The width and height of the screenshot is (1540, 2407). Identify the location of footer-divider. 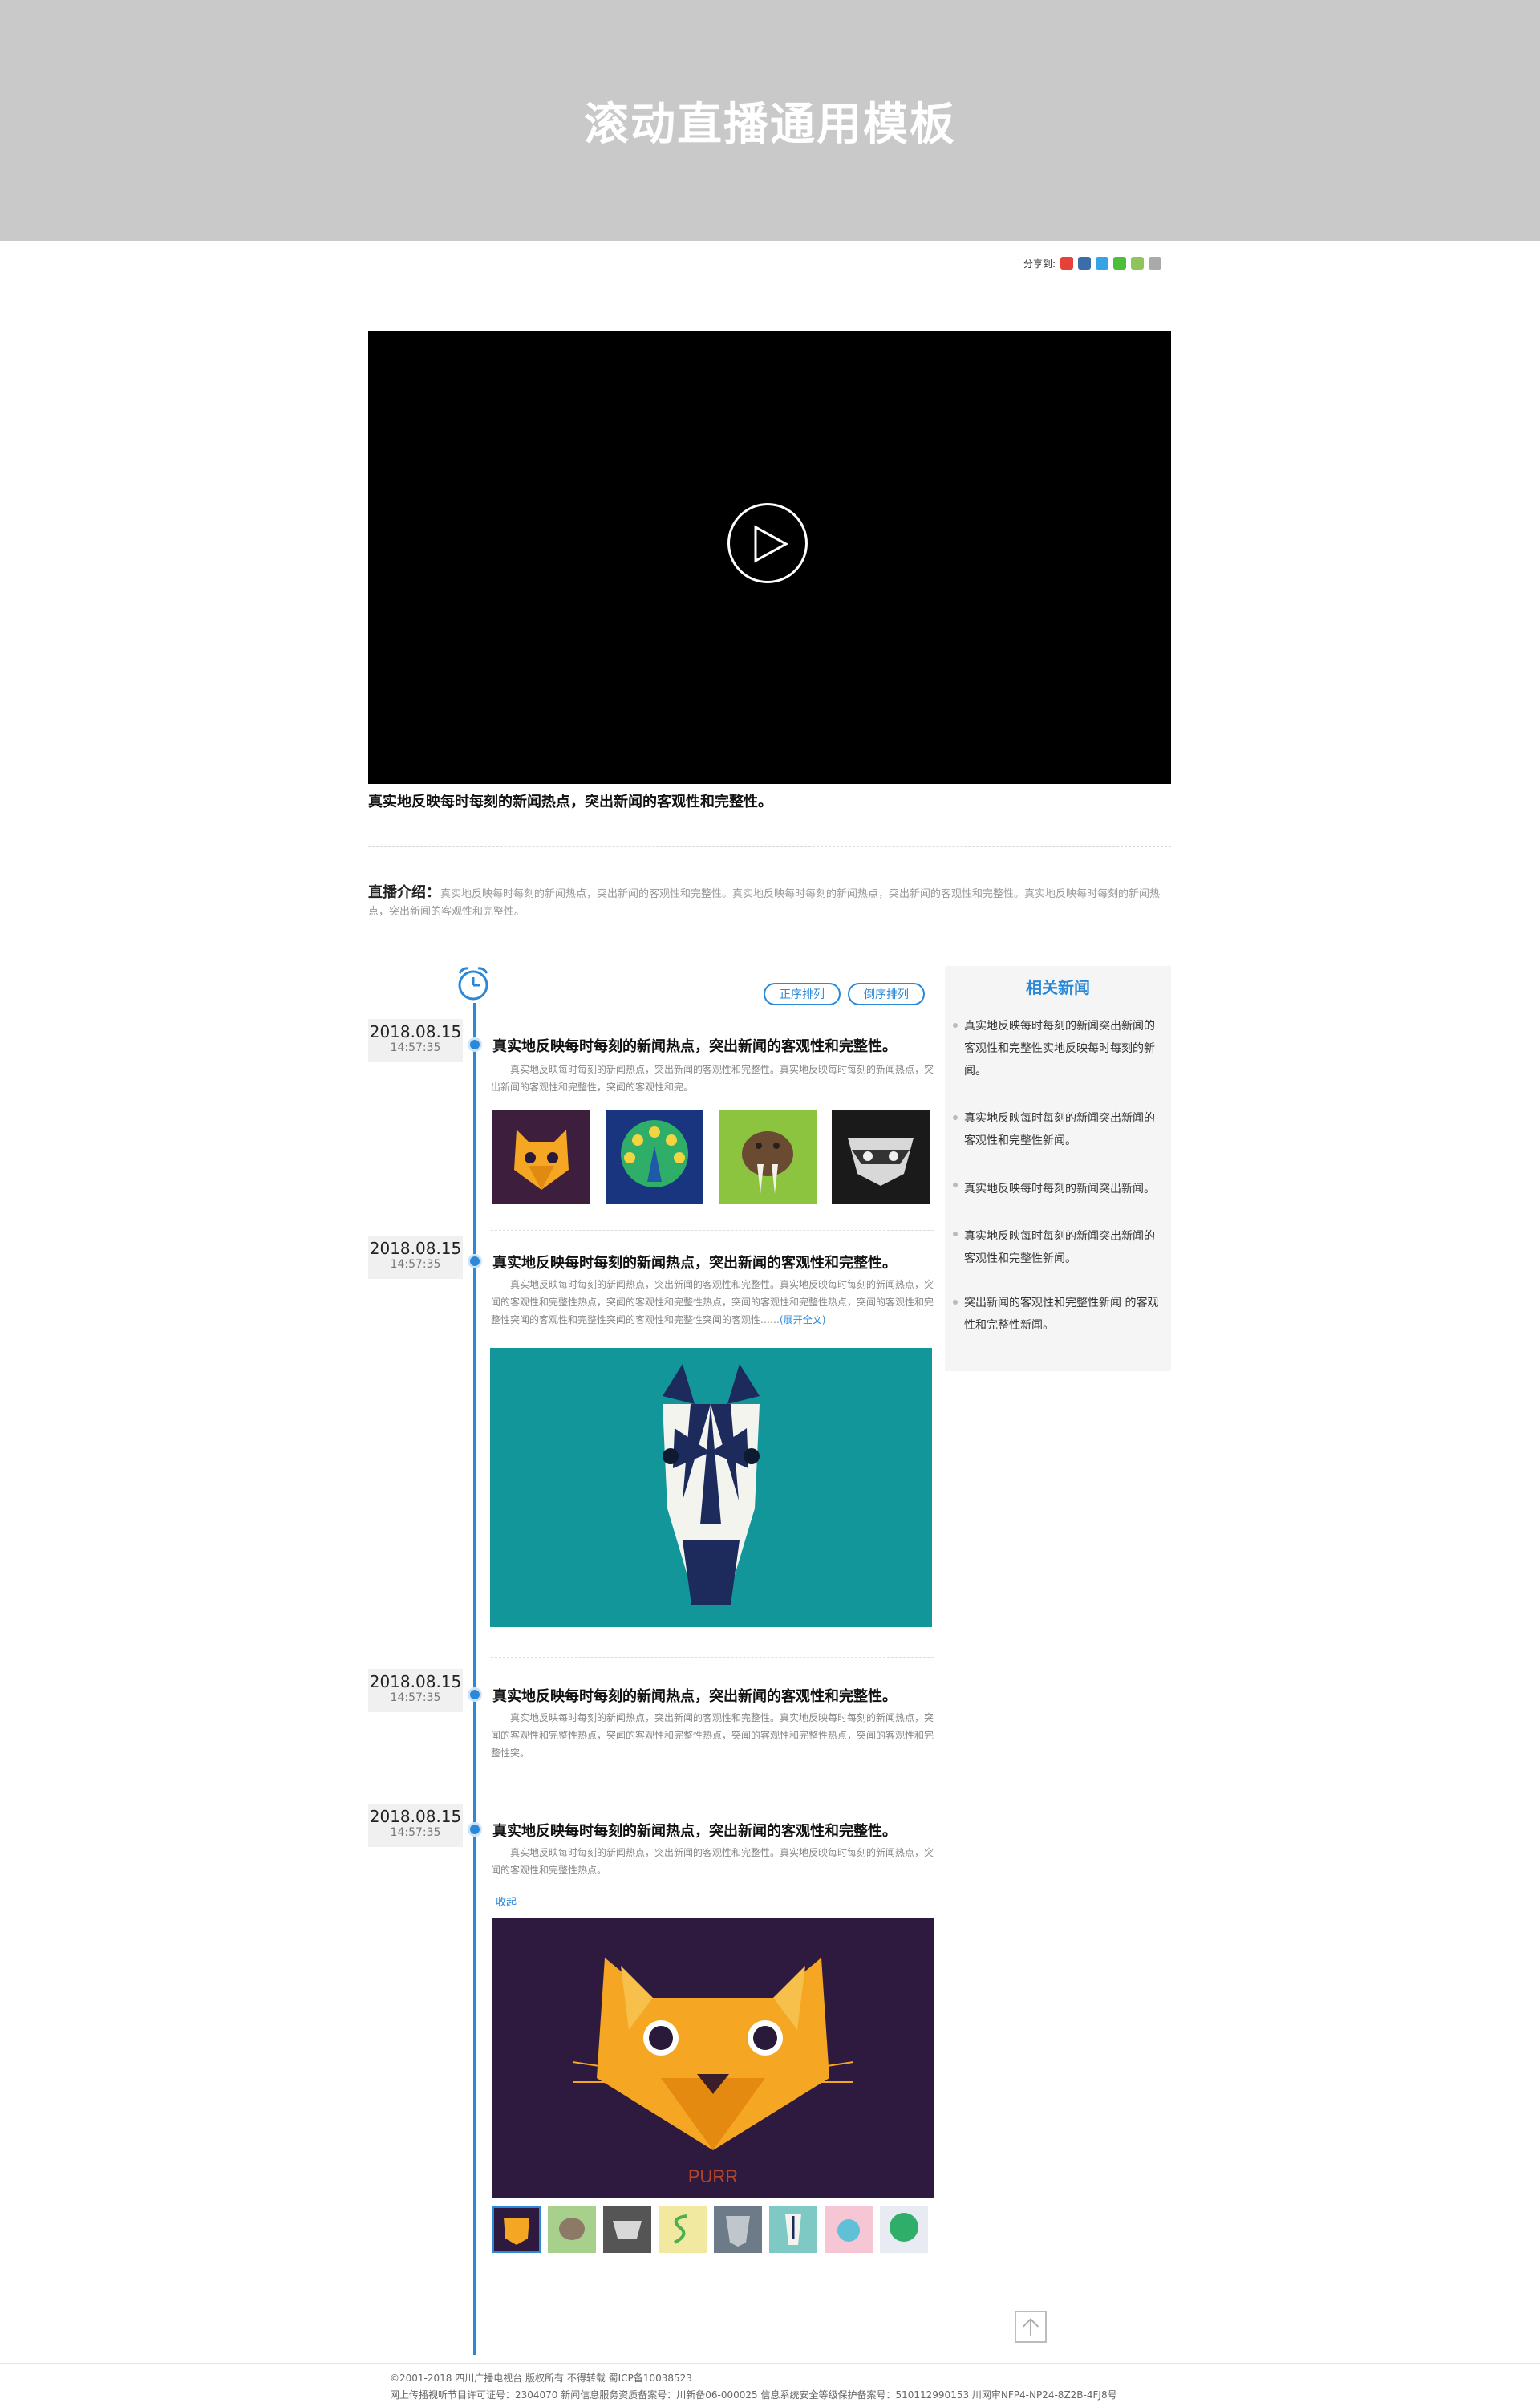
(770, 2364).